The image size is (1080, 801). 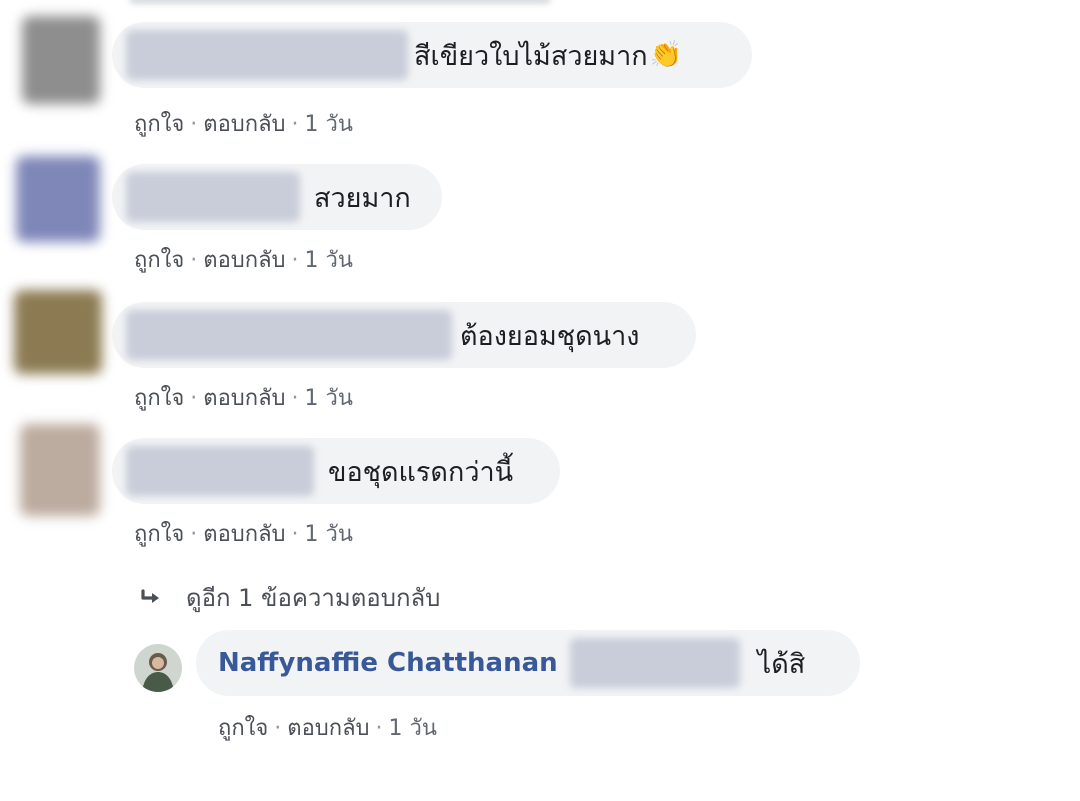 What do you see at coordinates (362, 198) in the screenshot?
I see `comment-text: สวยมาก` at bounding box center [362, 198].